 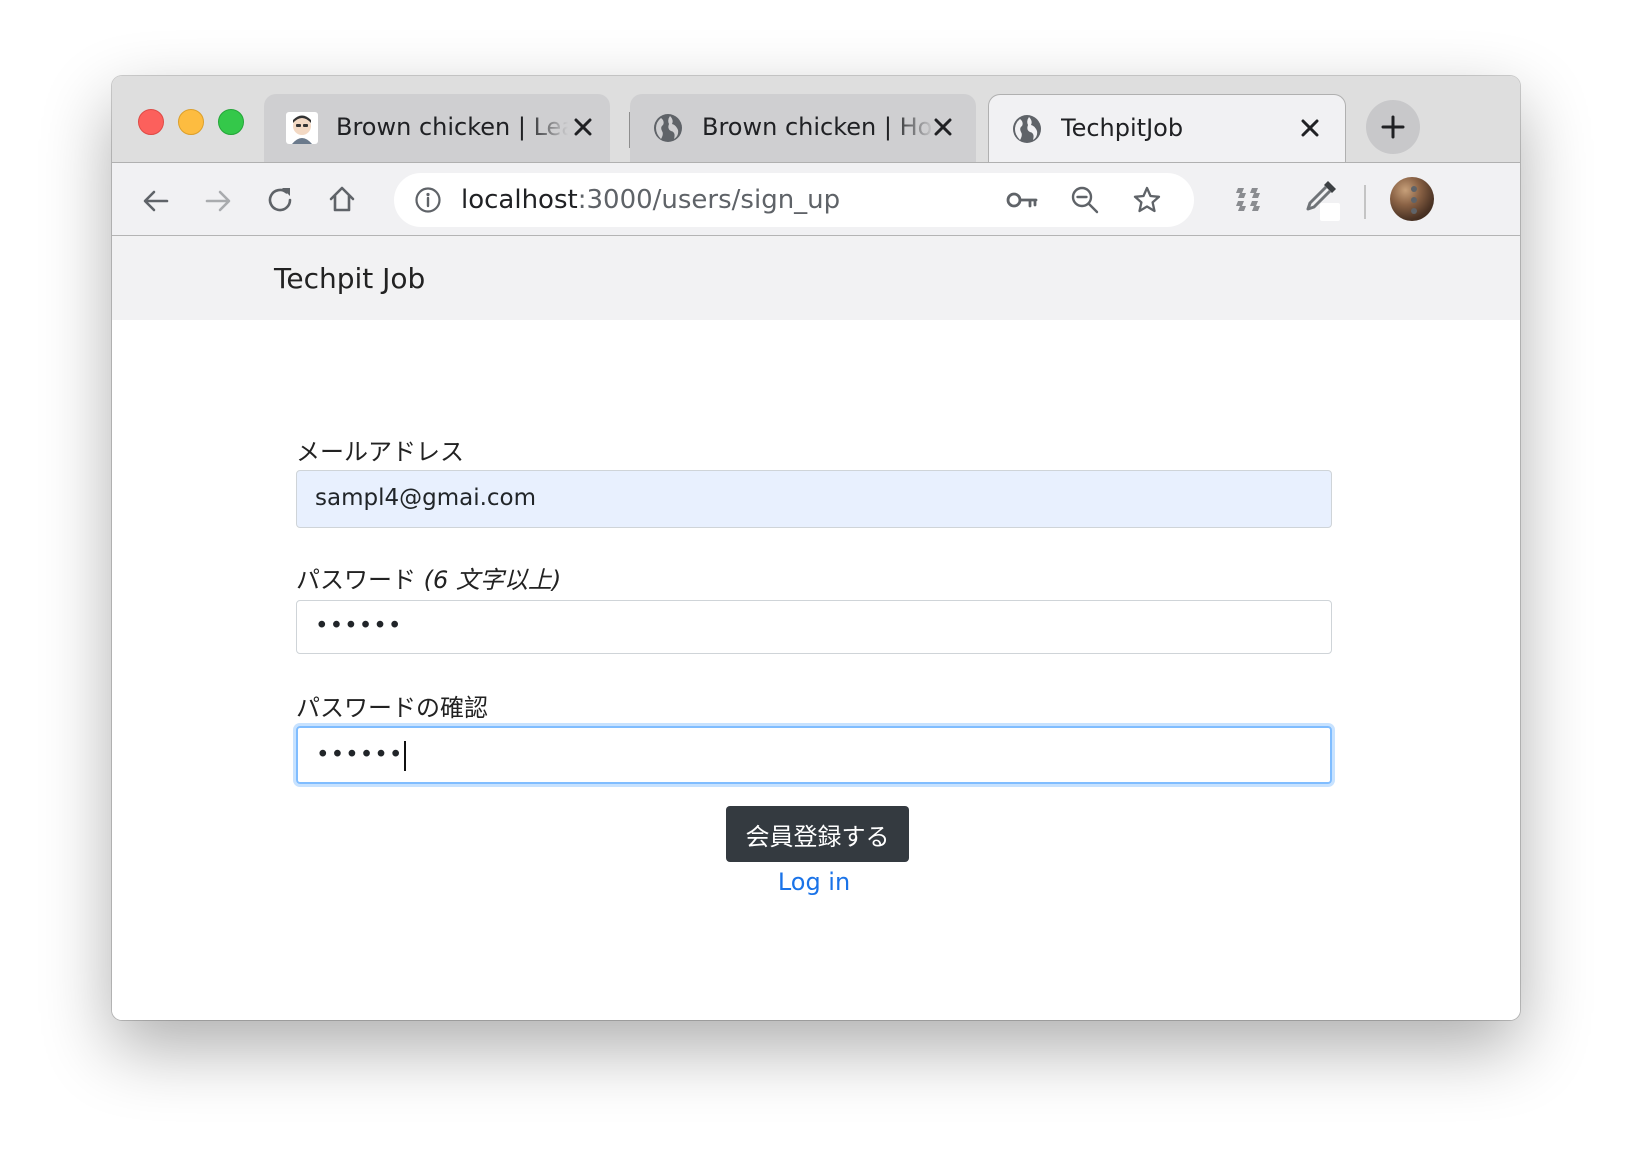 I want to click on email-label: メールアドレス, so click(x=380, y=452).